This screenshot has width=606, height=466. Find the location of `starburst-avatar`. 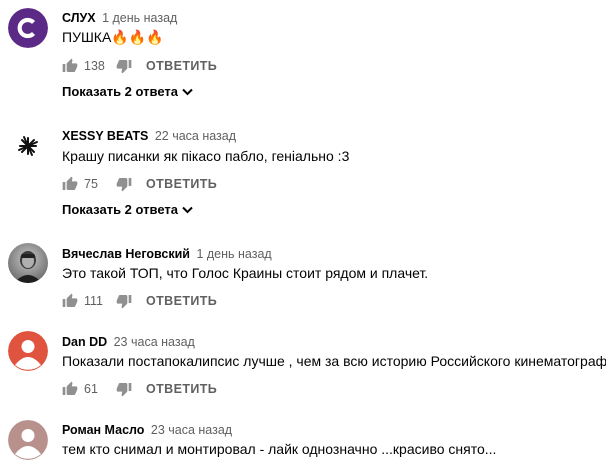

starburst-avatar is located at coordinates (28, 146).